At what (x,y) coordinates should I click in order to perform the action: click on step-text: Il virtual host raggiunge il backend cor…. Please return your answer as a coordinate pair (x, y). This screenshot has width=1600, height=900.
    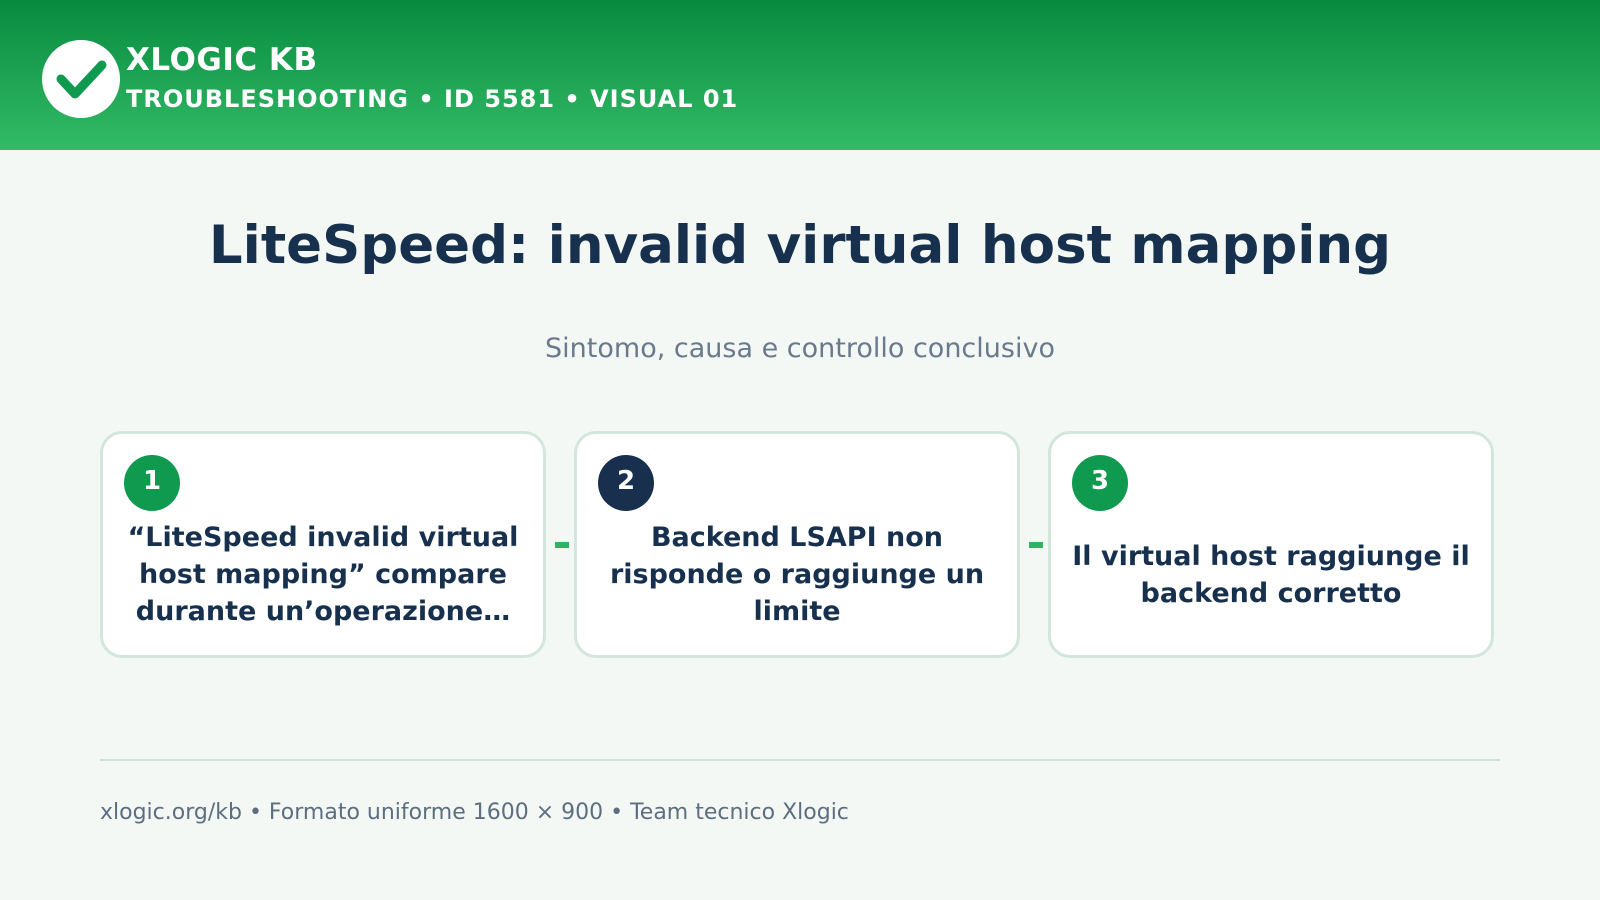
    Looking at the image, I should click on (1271, 574).